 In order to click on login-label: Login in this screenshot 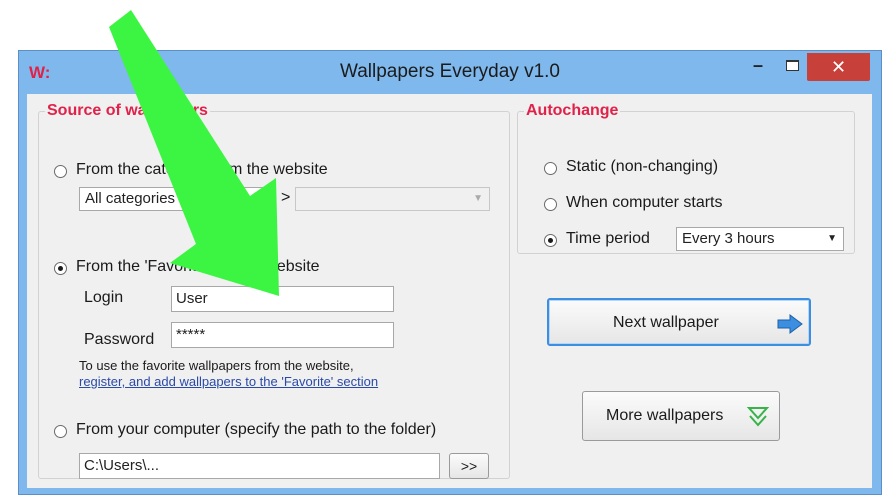, I will do `click(104, 297)`.